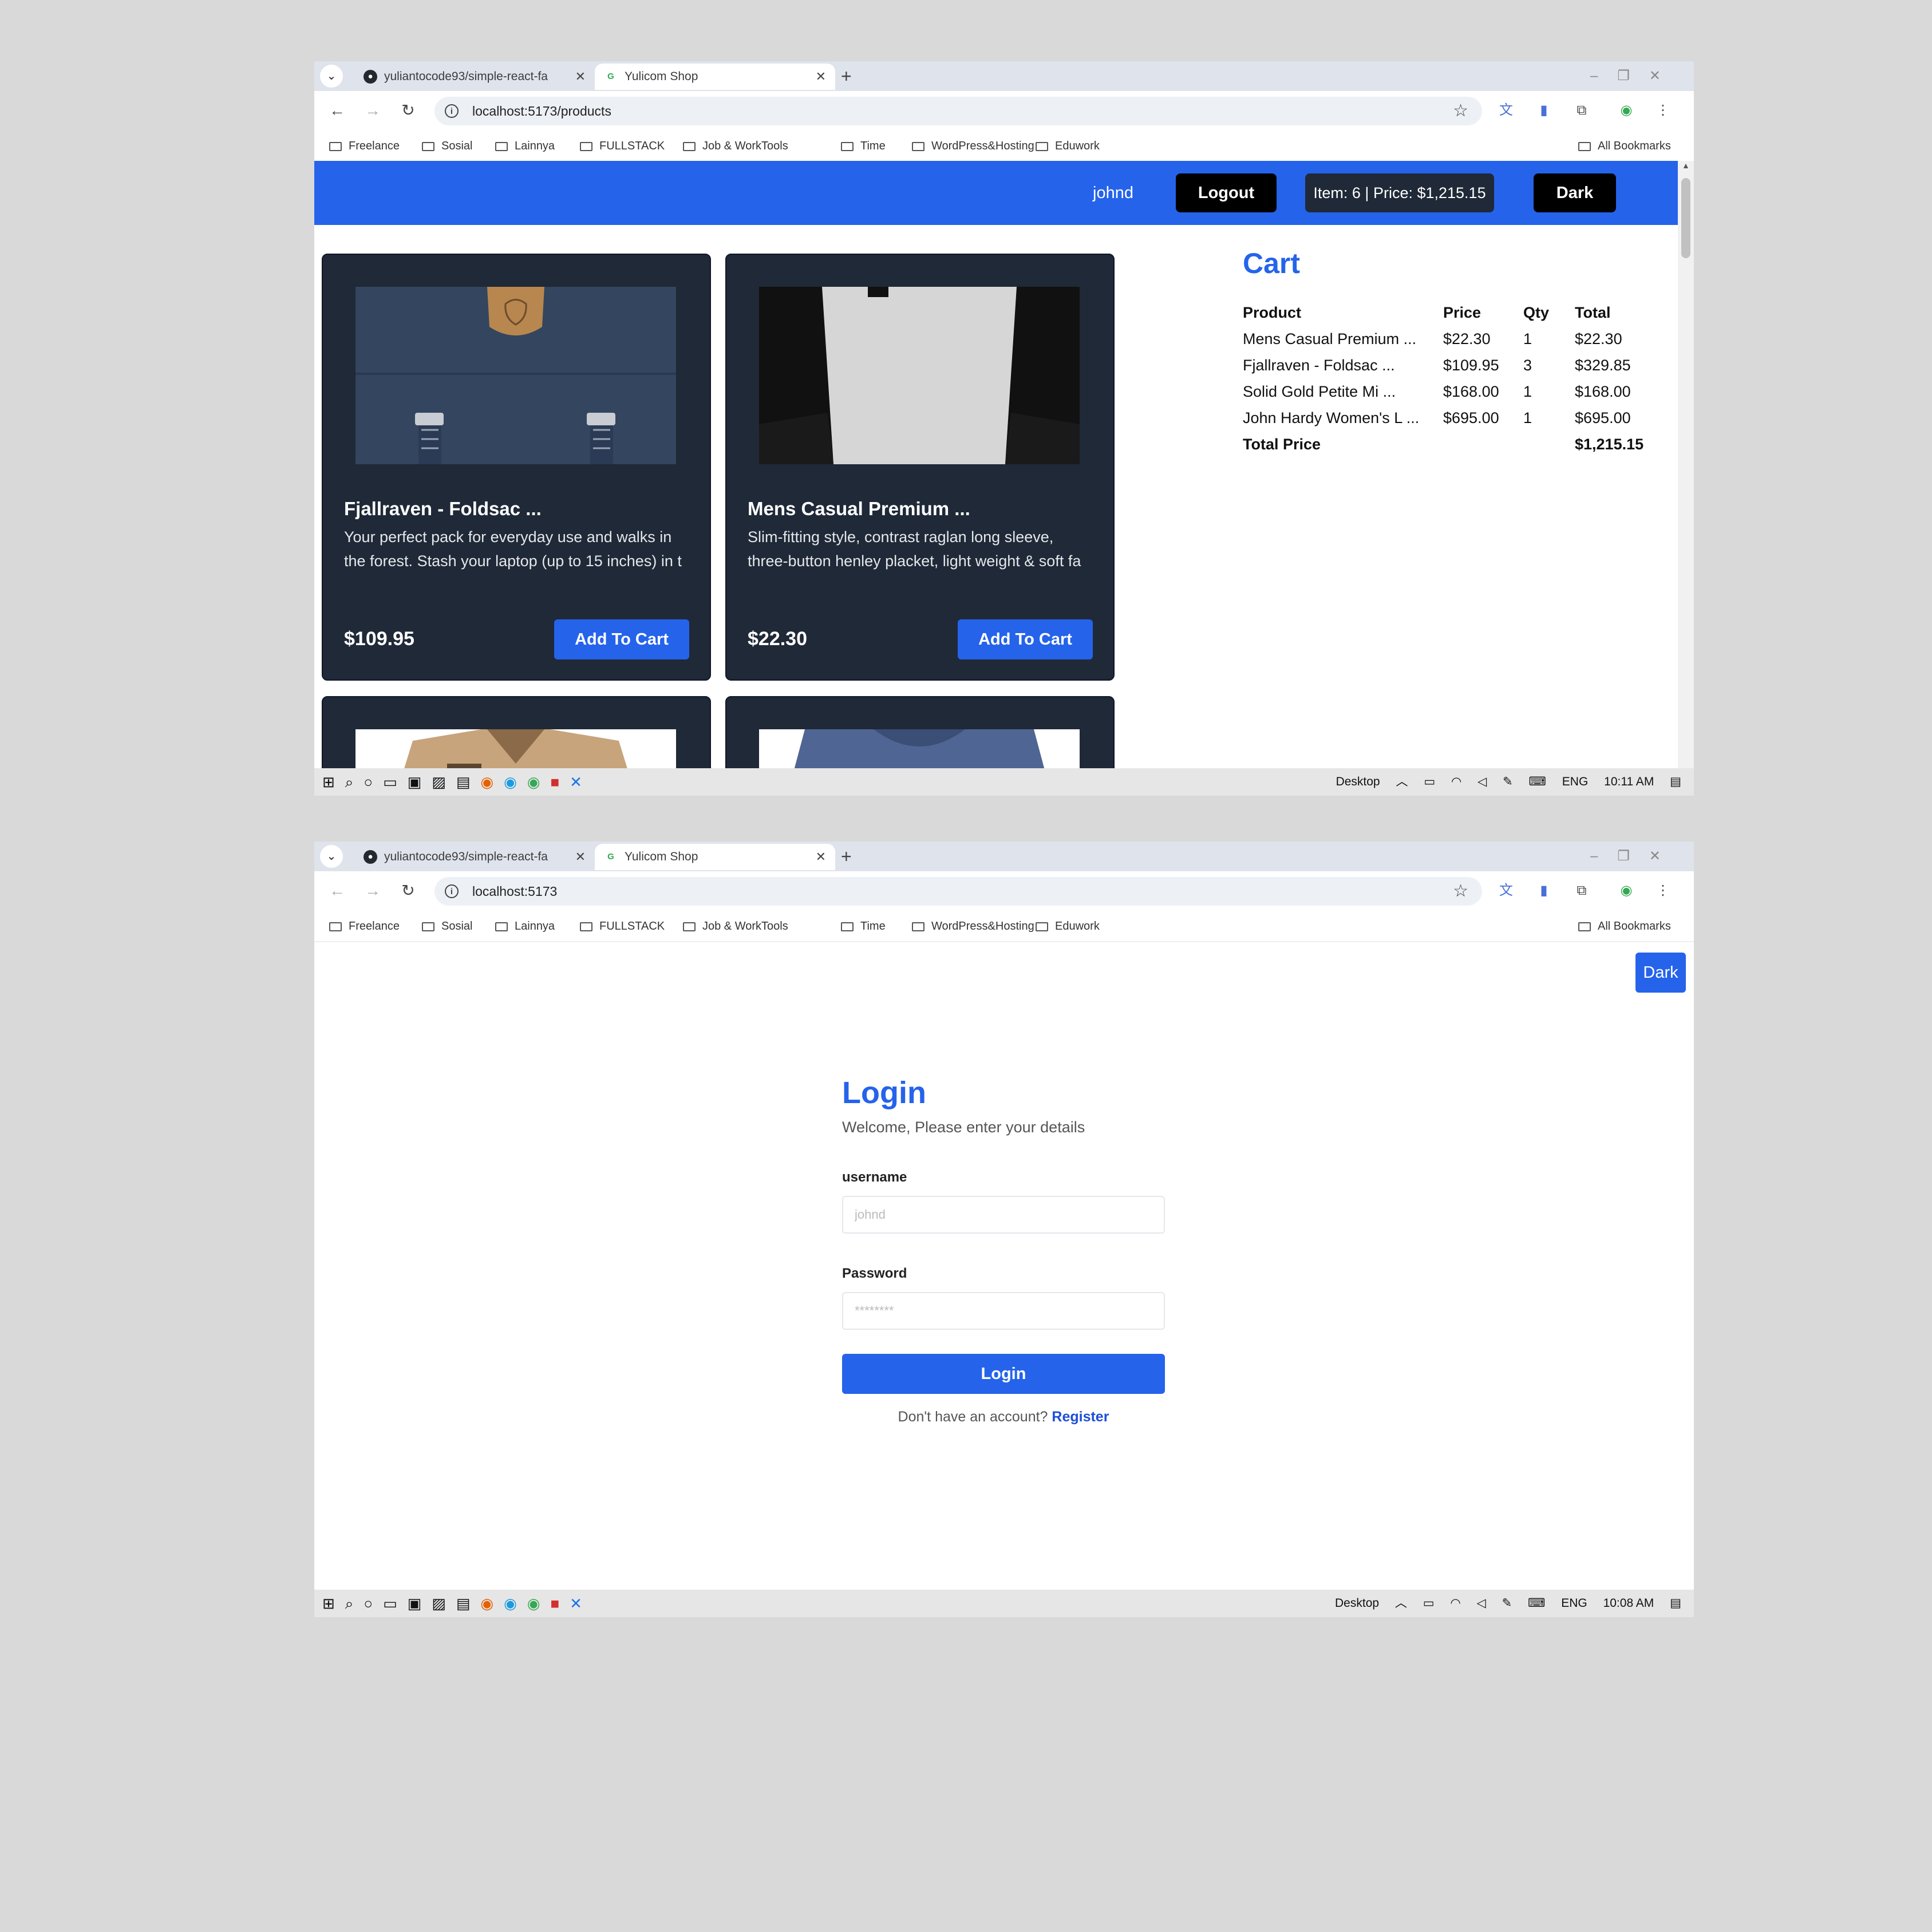 The height and width of the screenshot is (1932, 1932). Describe the element at coordinates (958, 891) in the screenshot. I see `address-bar: i localhost:5173 ☆` at that location.